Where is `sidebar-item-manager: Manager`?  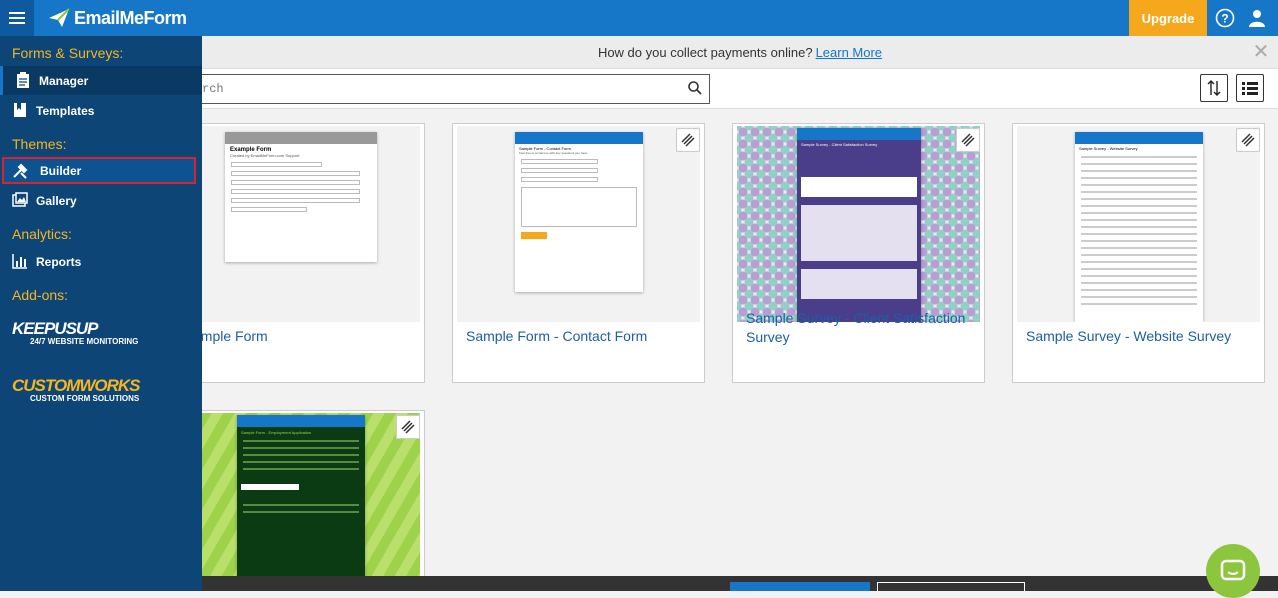
sidebar-item-manager: Manager is located at coordinates (101, 80).